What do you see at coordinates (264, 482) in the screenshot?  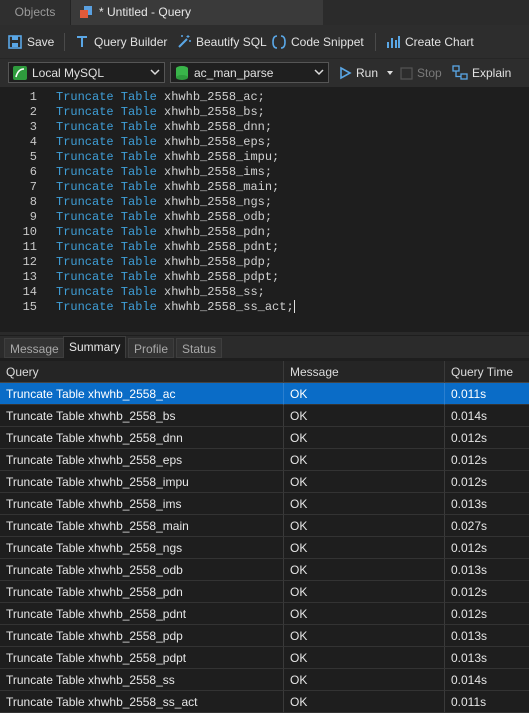 I see `table-row: Truncate Table xhwhb_2558_impu OK 0.012s` at bounding box center [264, 482].